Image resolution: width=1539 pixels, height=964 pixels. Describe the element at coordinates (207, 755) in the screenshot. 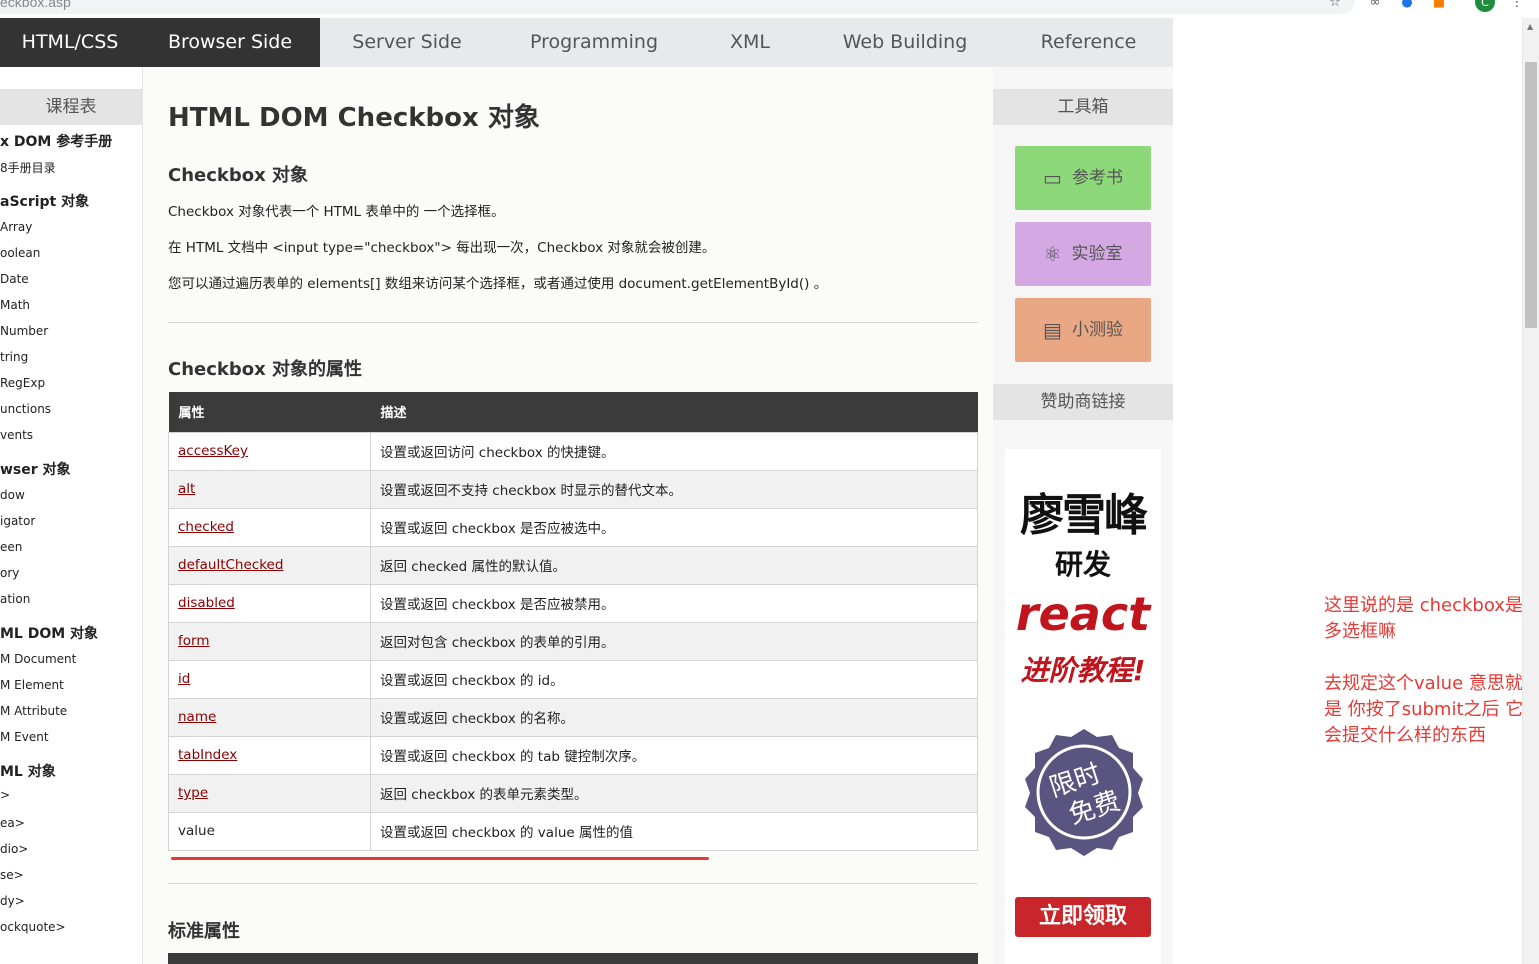

I see `property-link-tabindex: tabIndex` at that location.